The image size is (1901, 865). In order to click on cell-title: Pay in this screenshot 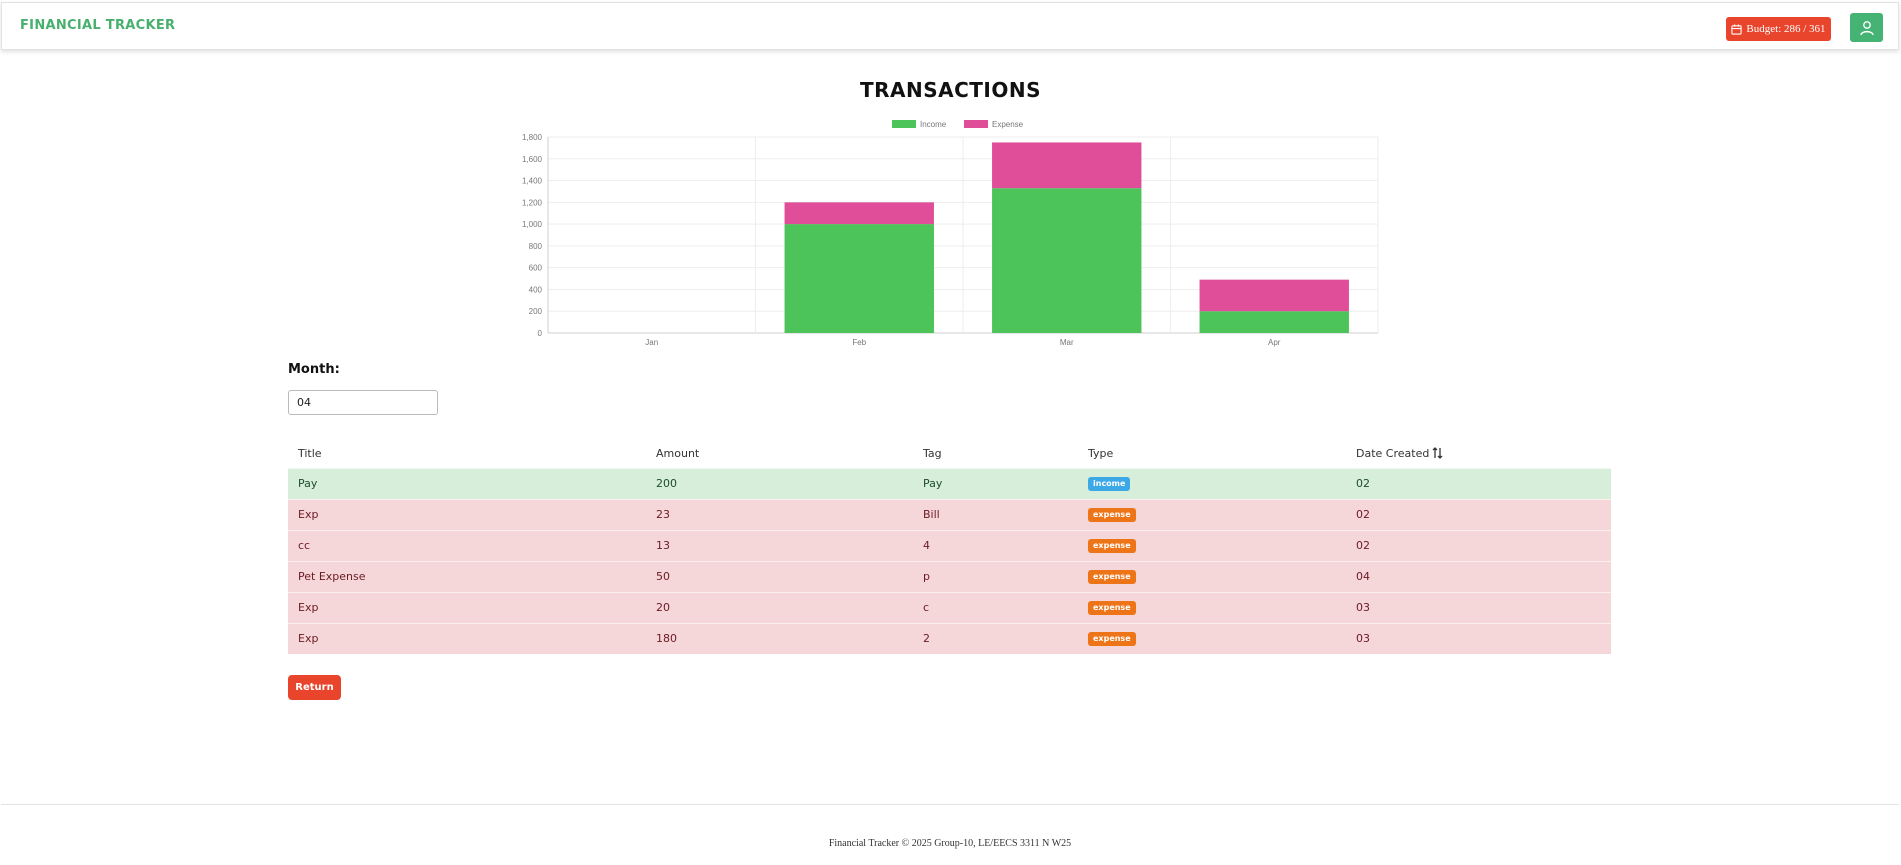, I will do `click(467, 483)`.